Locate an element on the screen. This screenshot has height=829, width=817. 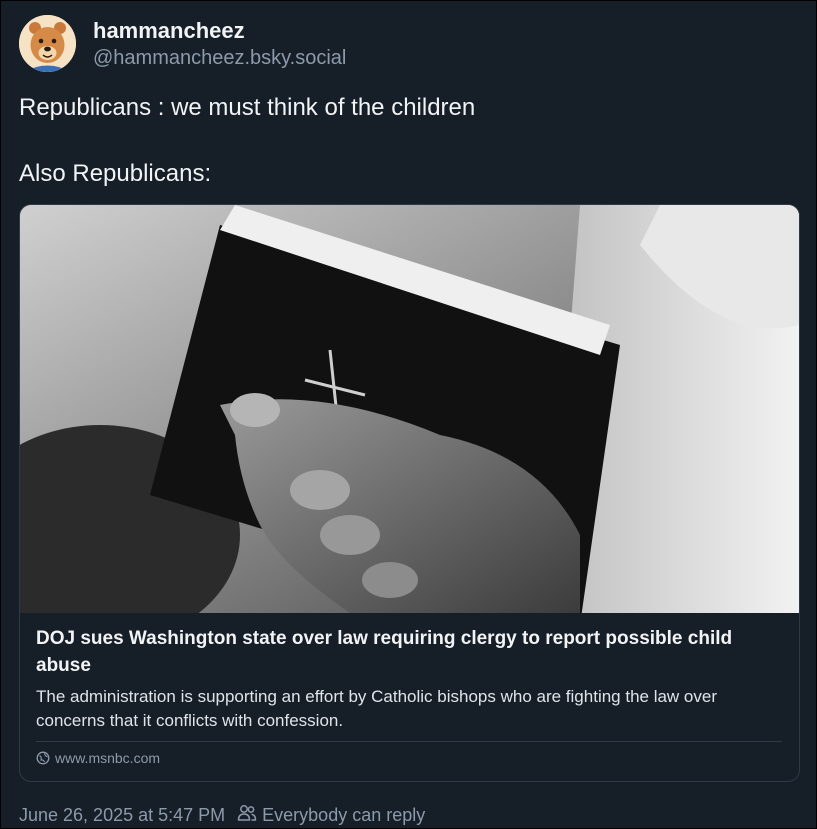
globe-icon is located at coordinates (43, 758).